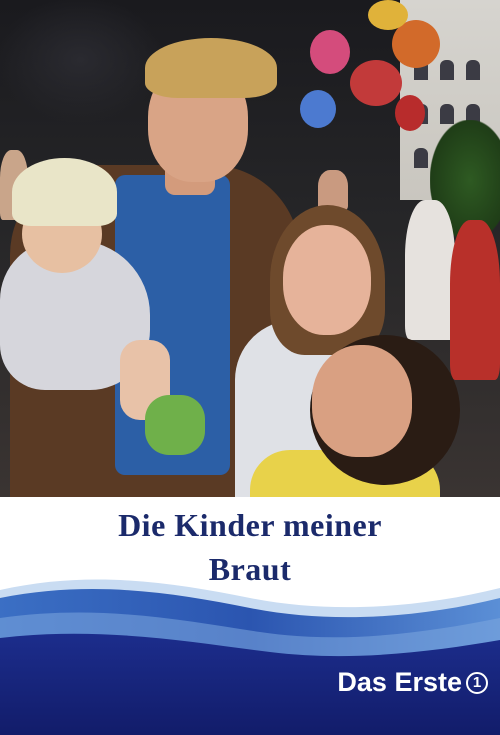 The width and height of the screenshot is (500, 735). Describe the element at coordinates (388, 15) in the screenshot. I see `balloon-yellow` at that location.